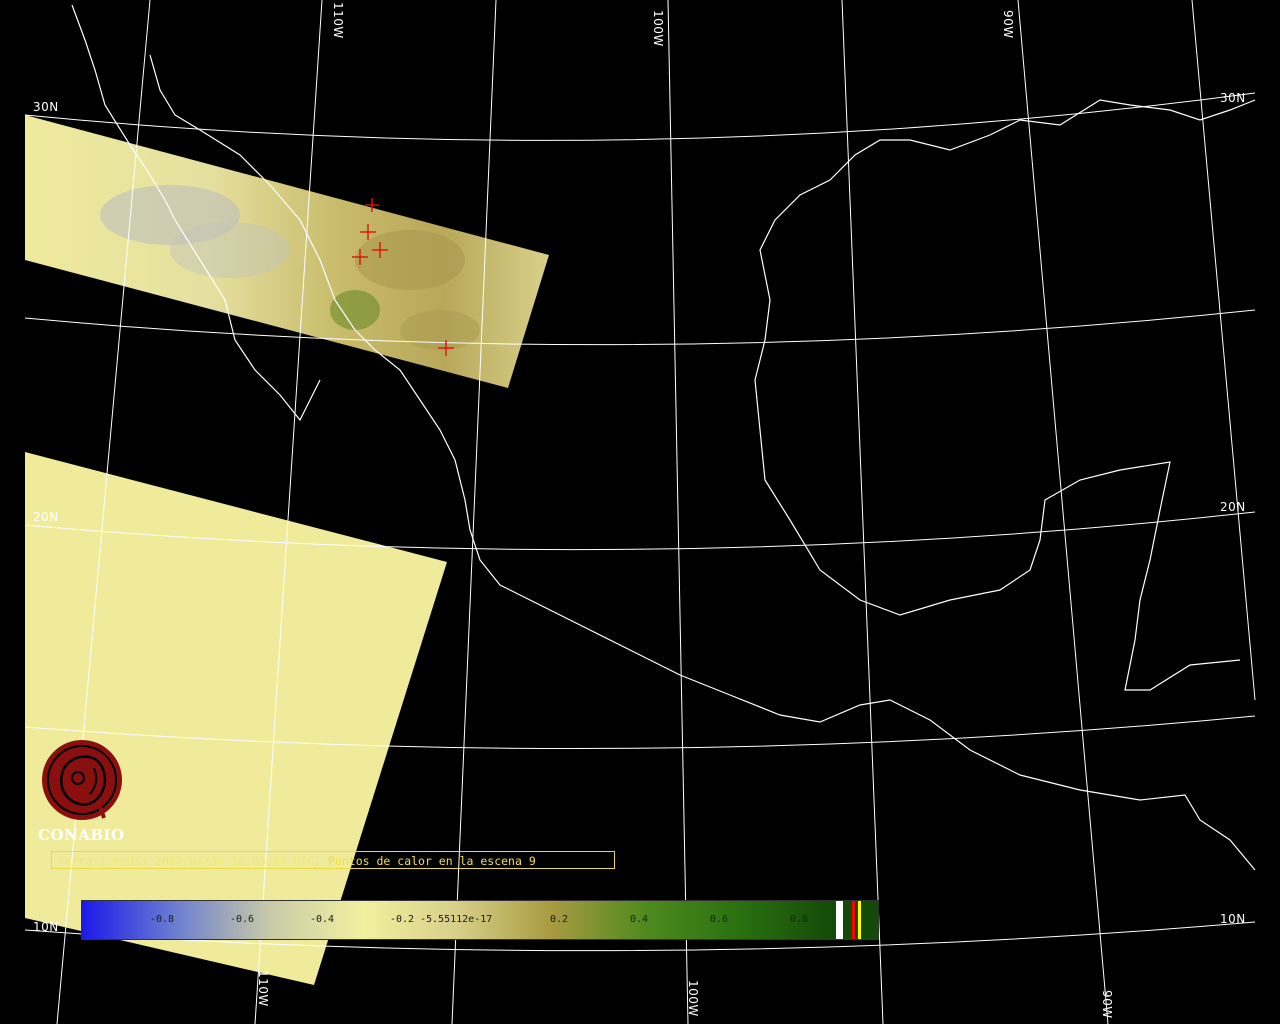 The image size is (1280, 1024). I want to click on colorbar-end-markers, so click(856, 920).